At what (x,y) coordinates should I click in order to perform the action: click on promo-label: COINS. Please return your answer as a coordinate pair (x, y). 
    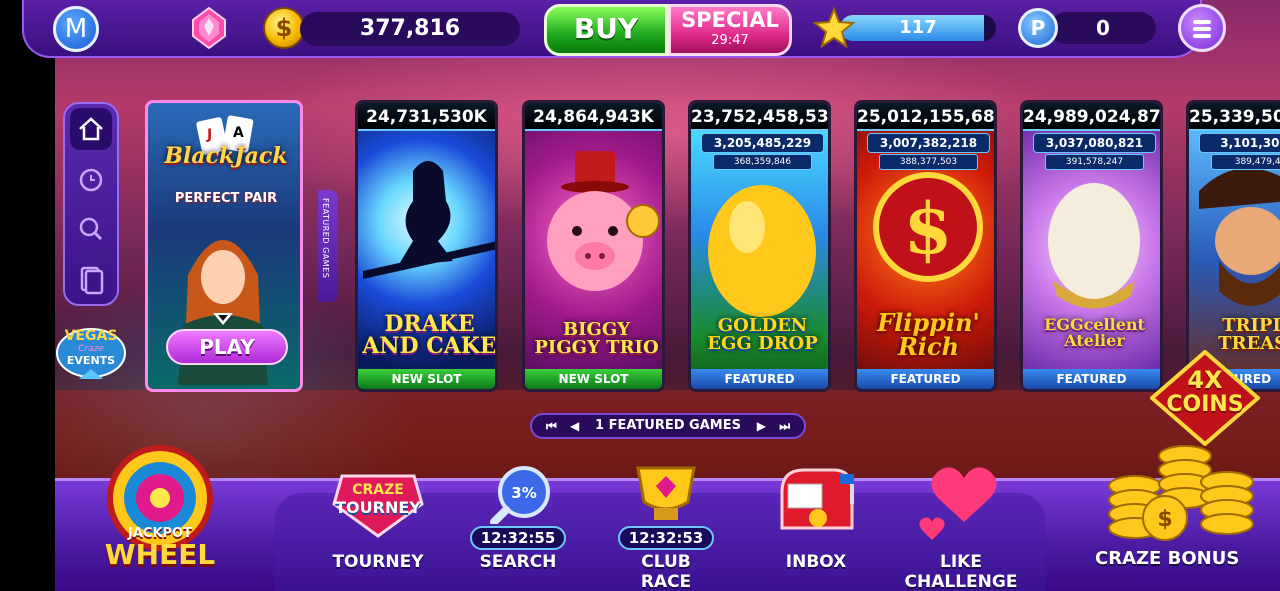
    Looking at the image, I should click on (1205, 404).